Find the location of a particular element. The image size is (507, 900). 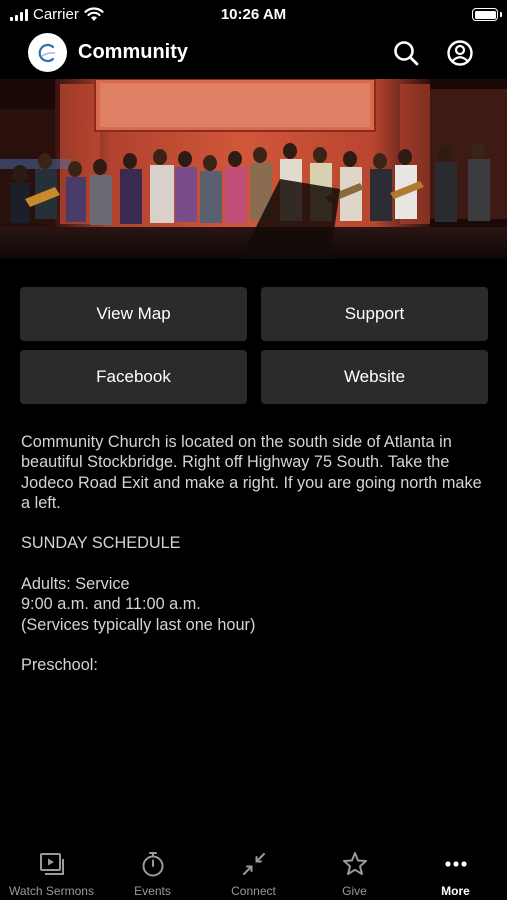

search-icon is located at coordinates (406, 53).